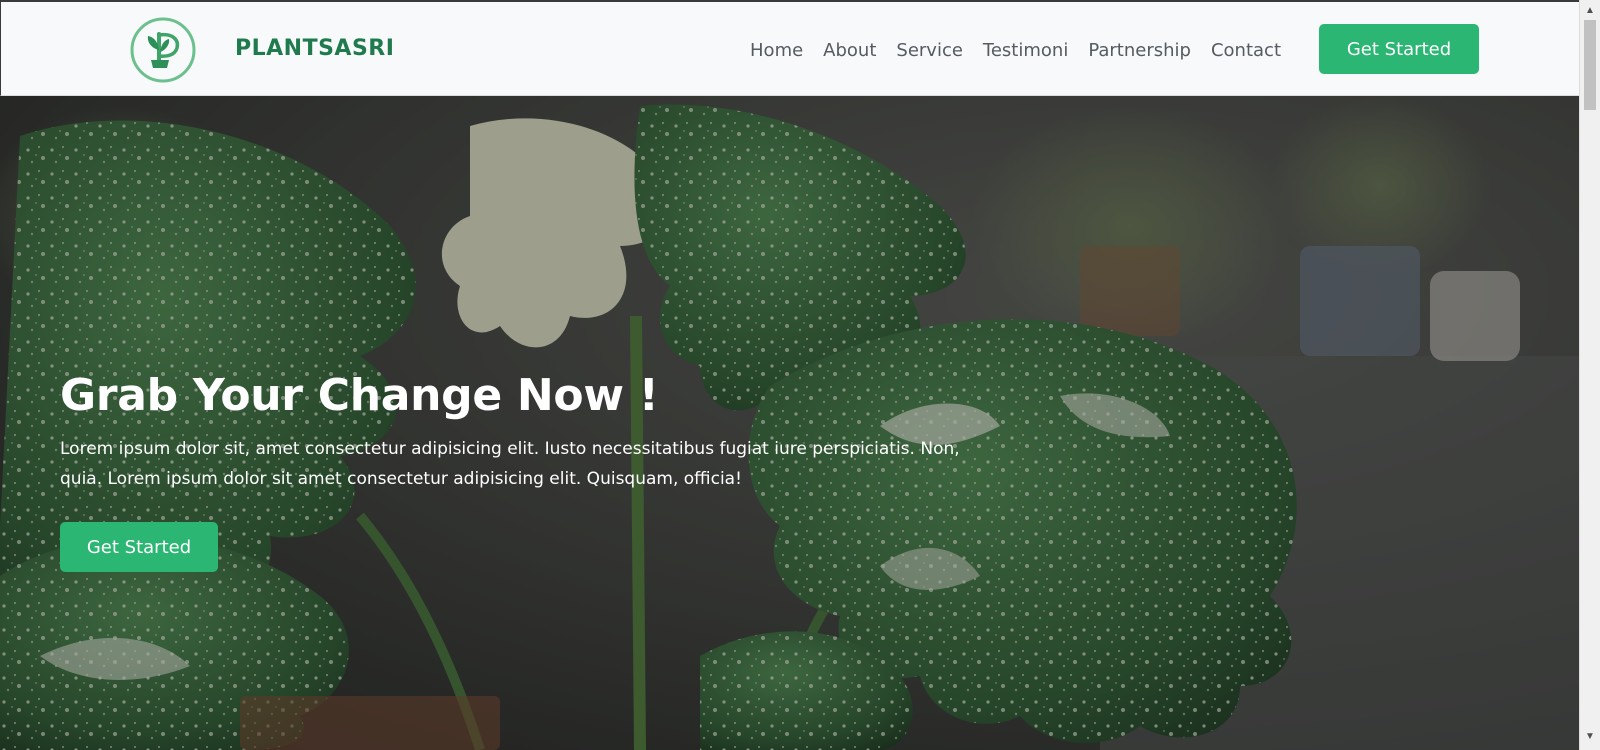  I want to click on nav-link-testimoni: Testimoni, so click(1025, 50).